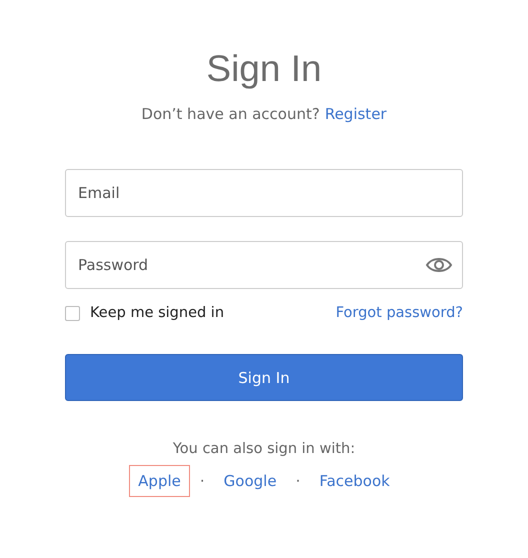 This screenshot has width=528, height=558. Describe the element at coordinates (439, 265) in the screenshot. I see `eye-icon` at that location.